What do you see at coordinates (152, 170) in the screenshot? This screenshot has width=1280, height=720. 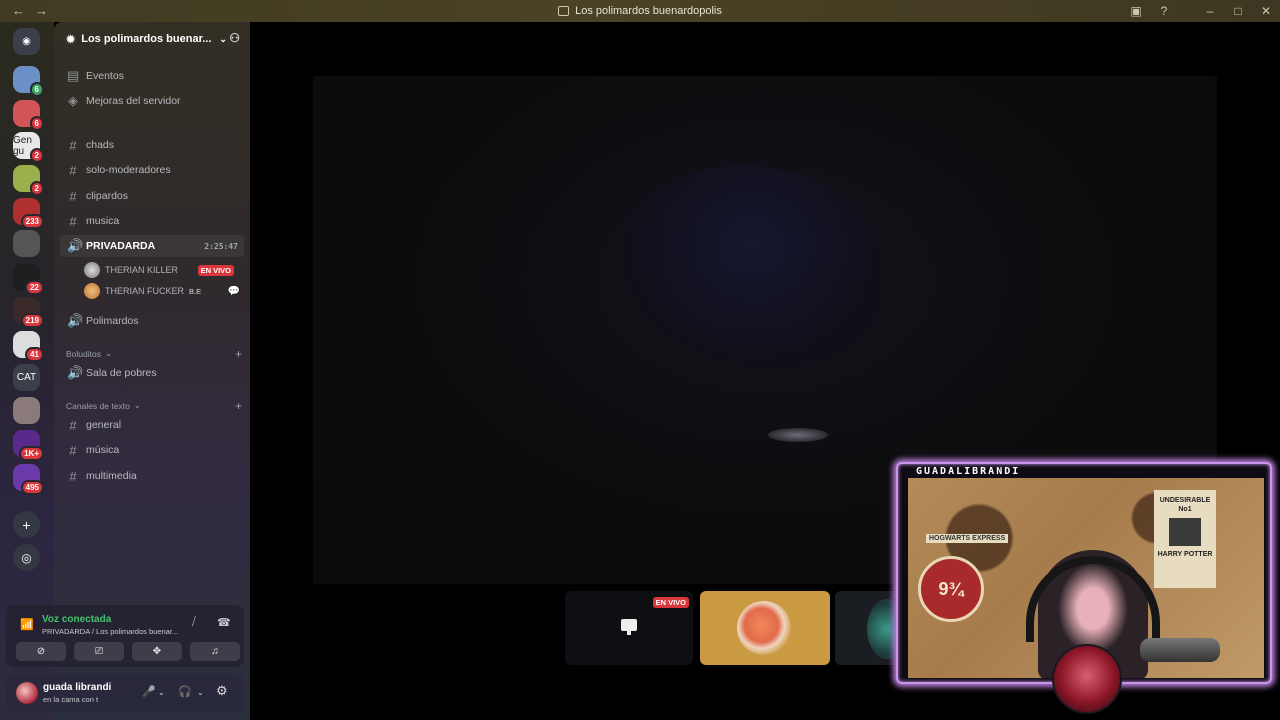 I see `channel-solo-moderadores: # solo-moderadores` at bounding box center [152, 170].